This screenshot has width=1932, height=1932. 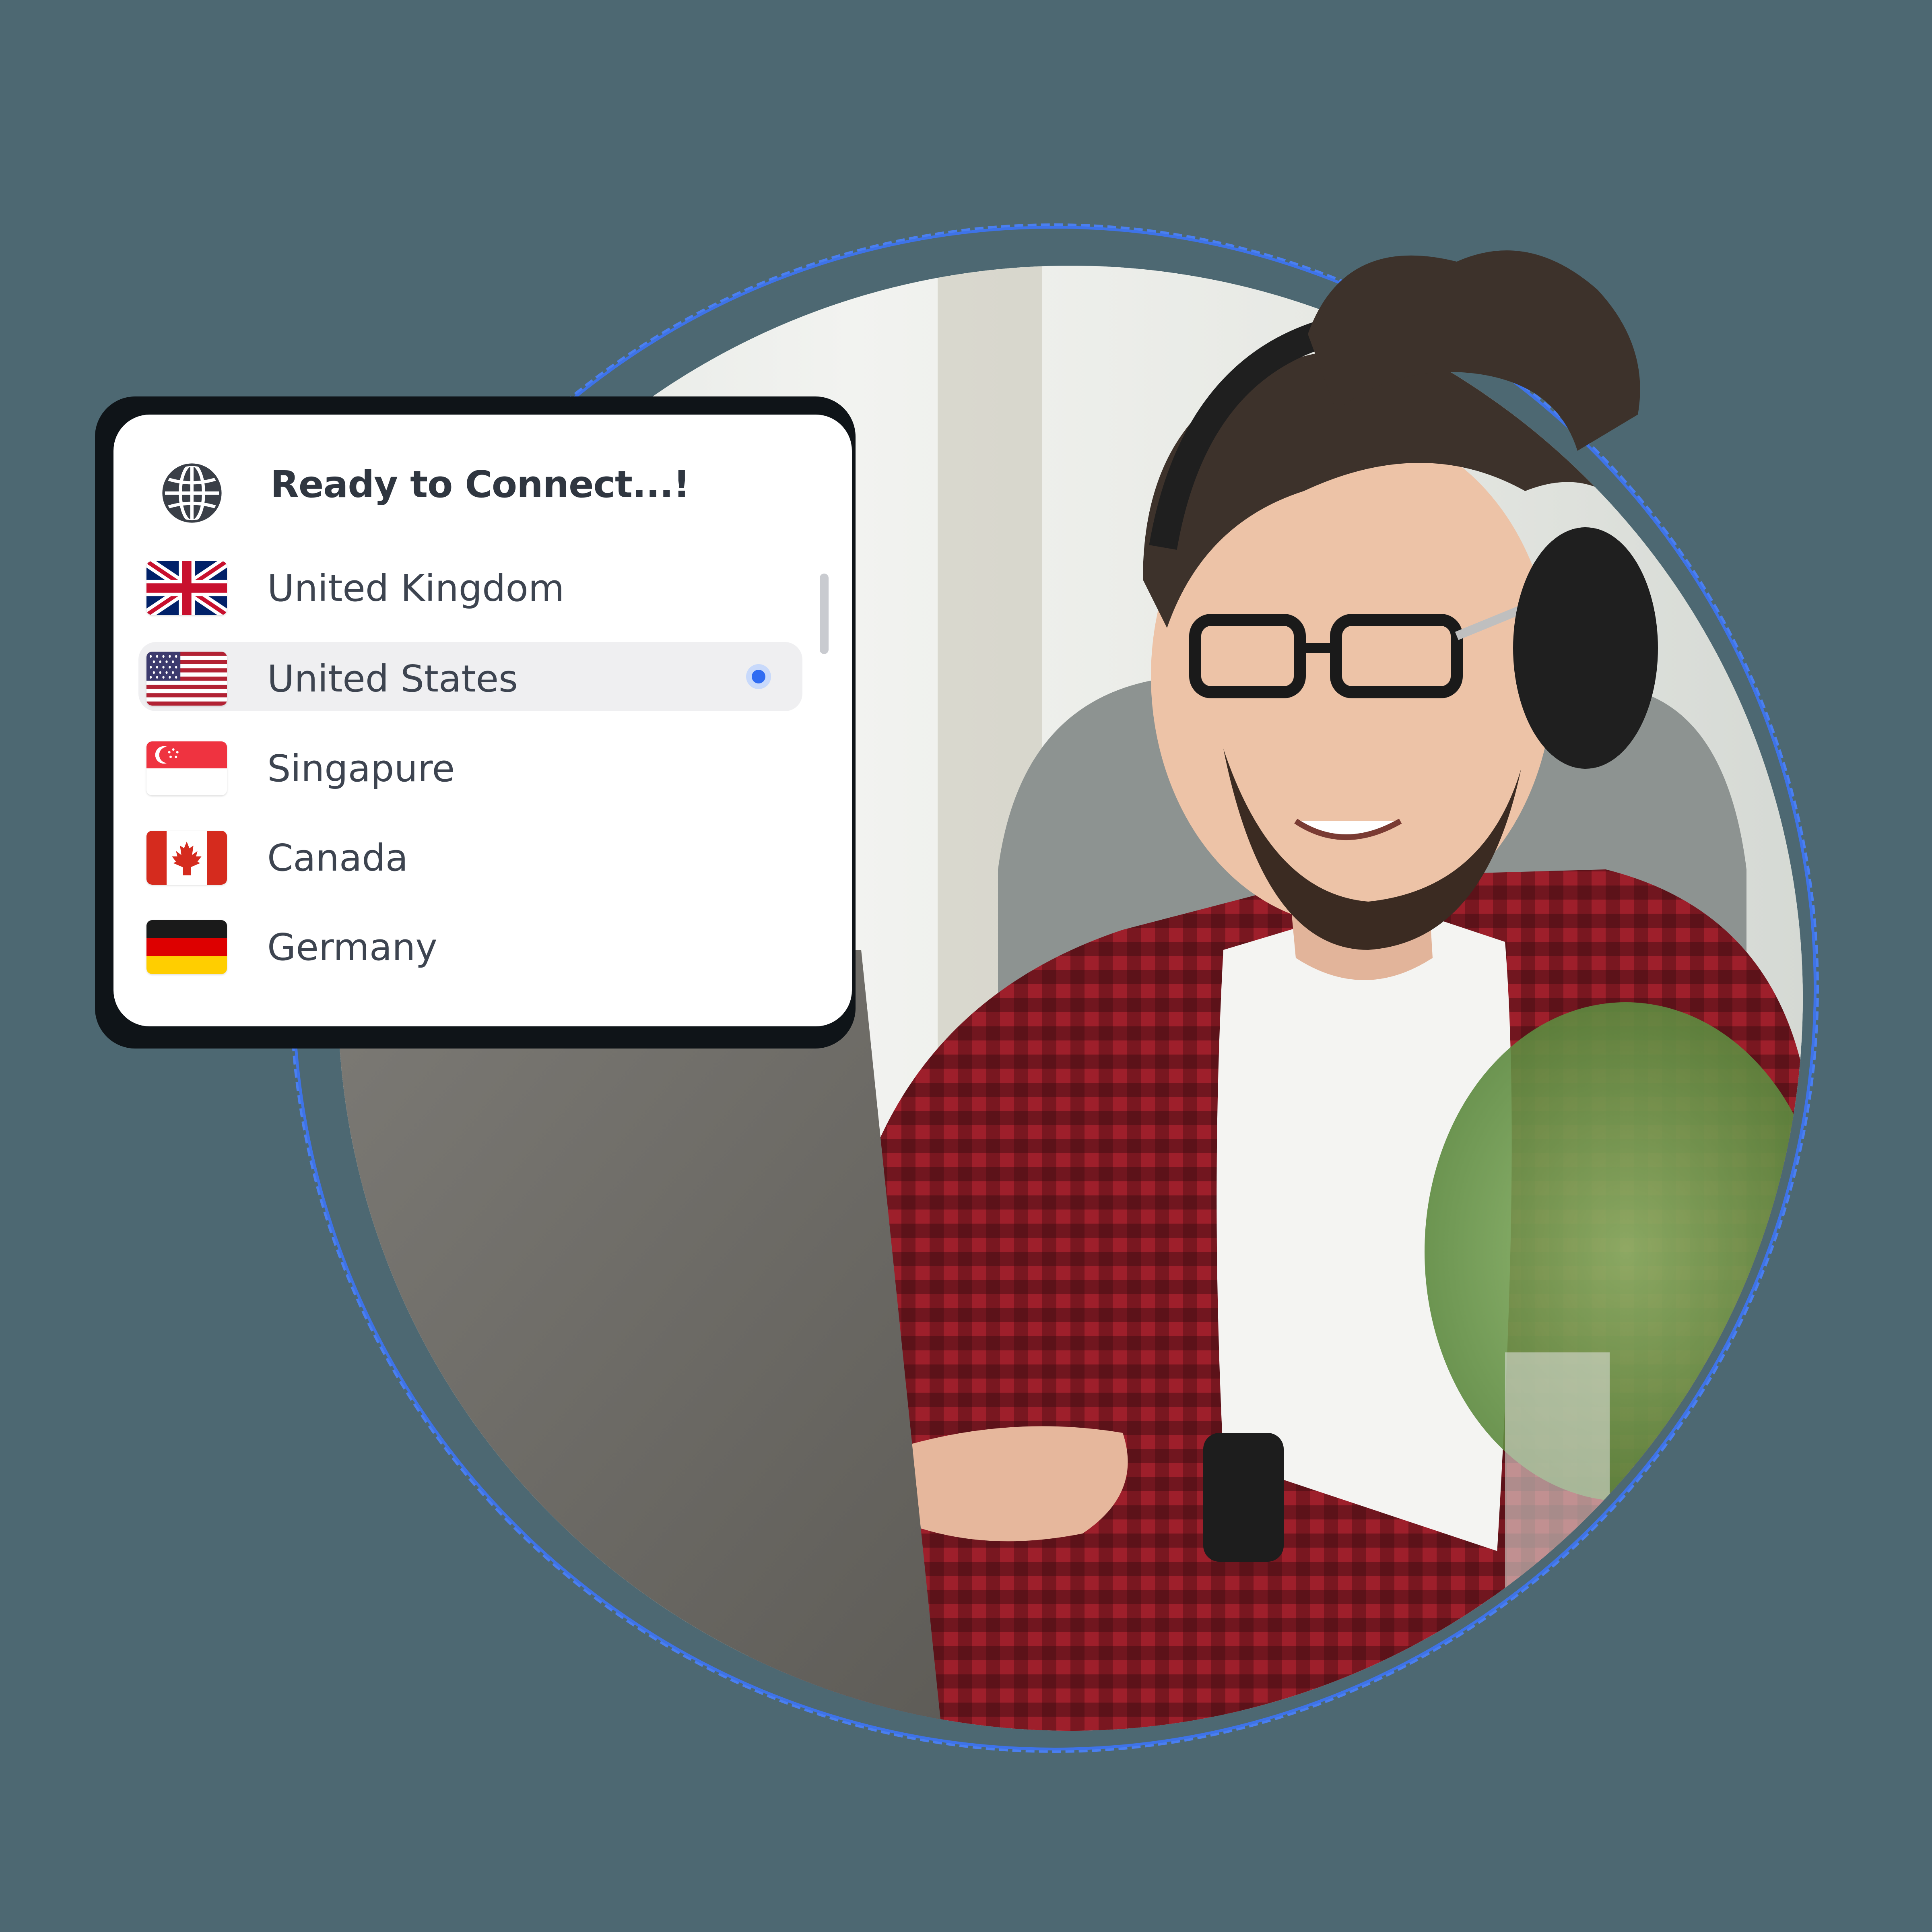 What do you see at coordinates (758, 676) in the screenshot?
I see `selected-radio-indicator` at bounding box center [758, 676].